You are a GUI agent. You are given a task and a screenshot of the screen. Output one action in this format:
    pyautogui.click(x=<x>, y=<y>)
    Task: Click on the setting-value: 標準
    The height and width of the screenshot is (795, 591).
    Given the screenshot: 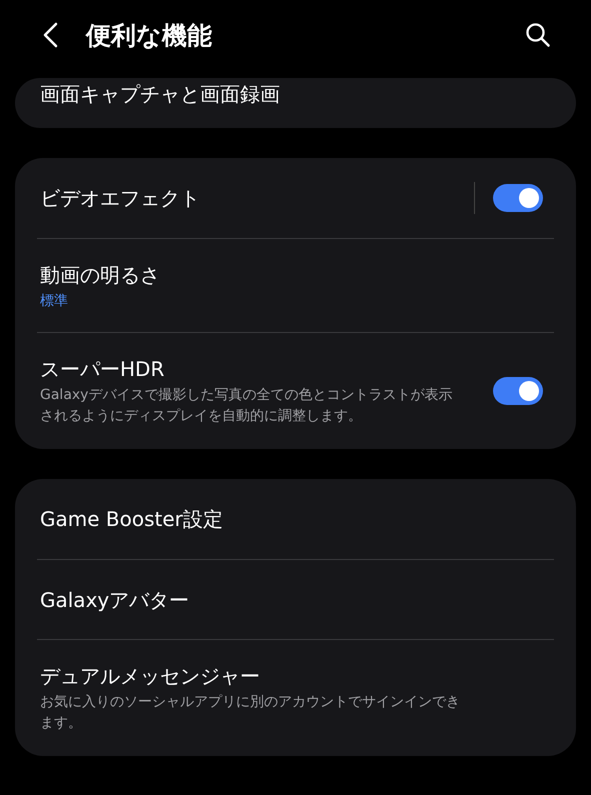 What is the action you would take?
    pyautogui.click(x=54, y=301)
    